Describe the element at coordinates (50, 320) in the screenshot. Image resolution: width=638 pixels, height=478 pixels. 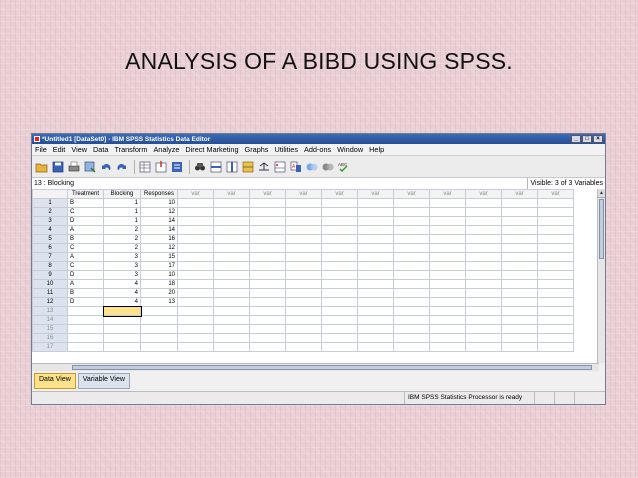
I see `row-number: 14` at that location.